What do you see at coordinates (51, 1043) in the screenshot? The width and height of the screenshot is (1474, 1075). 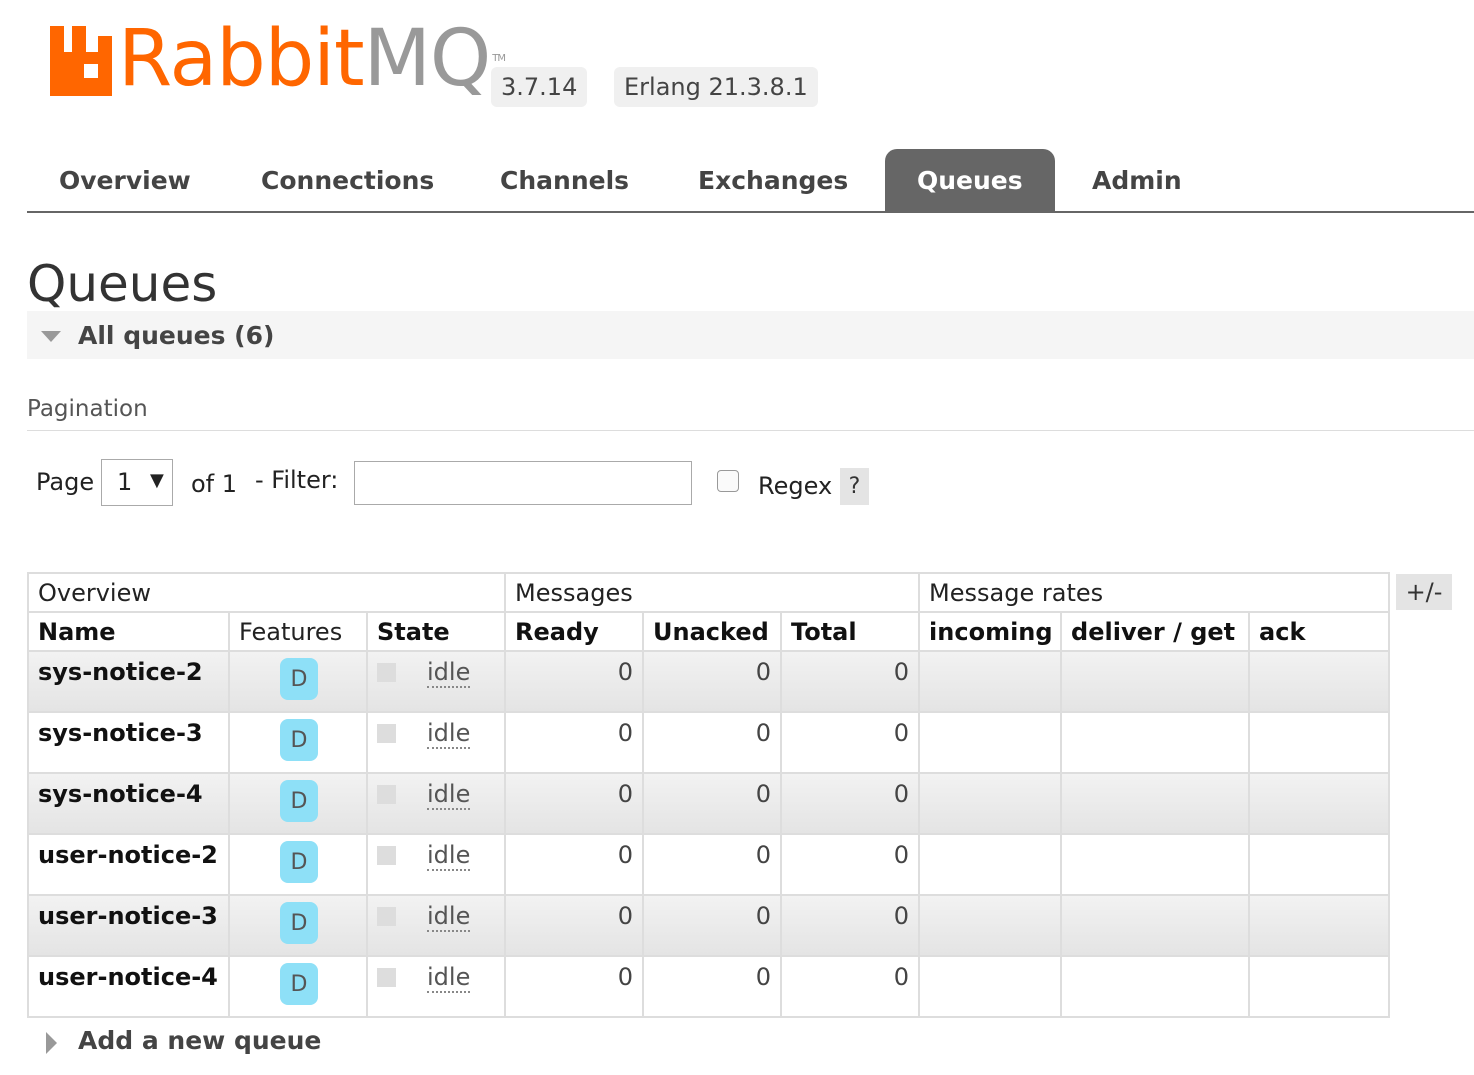 I see `expand-triangle-icon` at bounding box center [51, 1043].